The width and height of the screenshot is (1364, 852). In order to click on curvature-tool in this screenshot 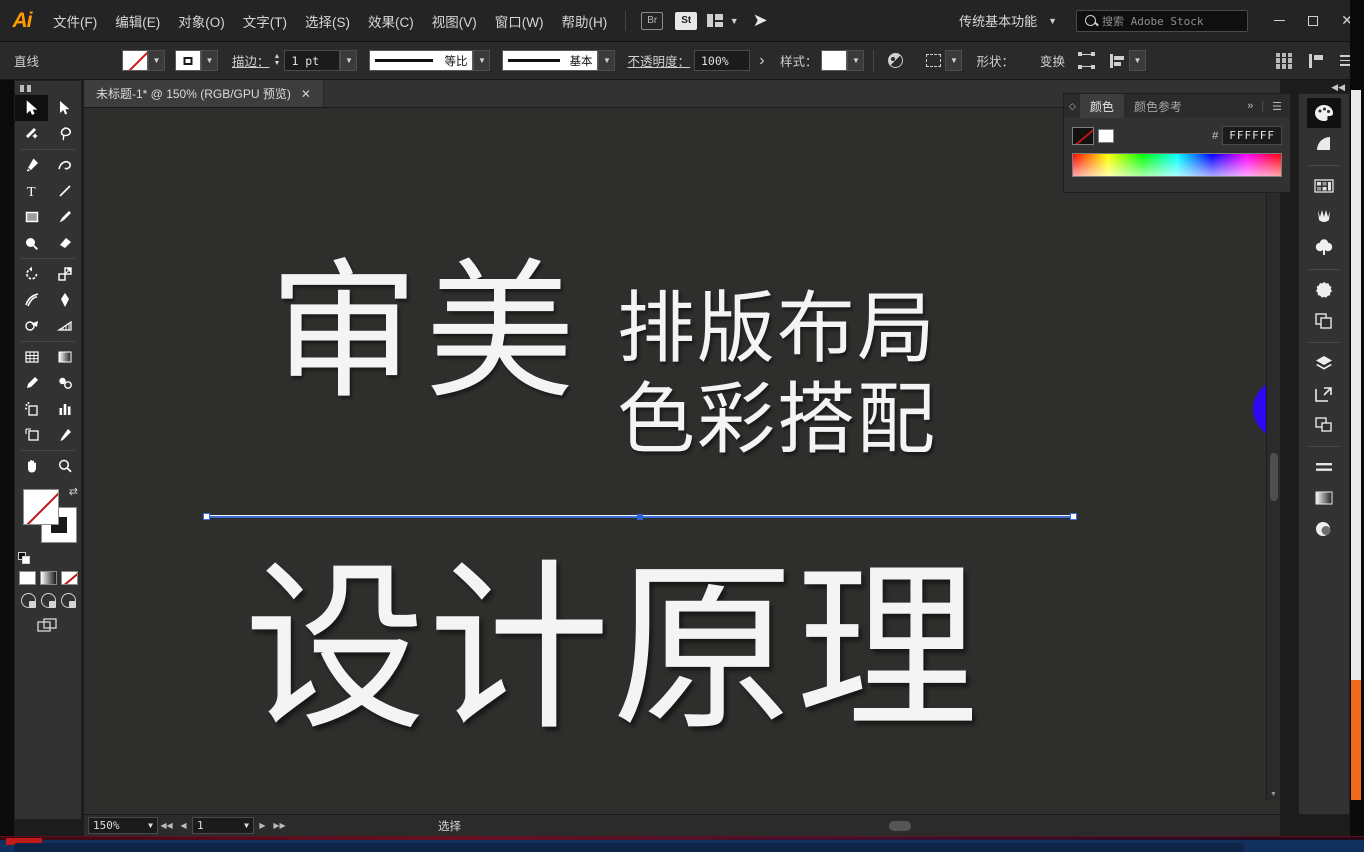, I will do `click(64, 165)`.